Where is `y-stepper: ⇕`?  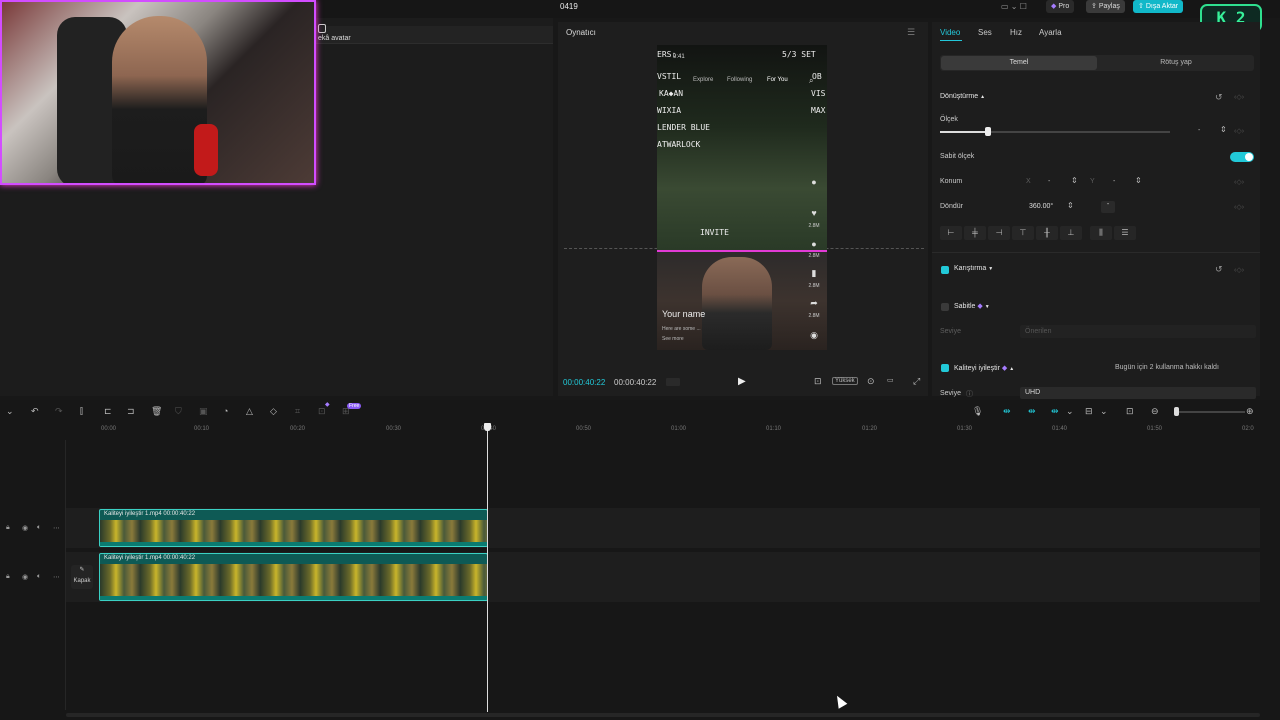
y-stepper: ⇕ is located at coordinates (1138, 180).